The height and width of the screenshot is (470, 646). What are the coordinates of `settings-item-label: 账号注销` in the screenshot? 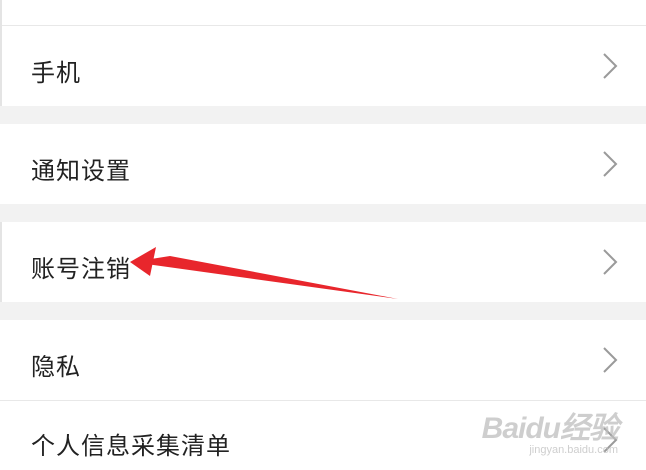 It's located at (81, 269).